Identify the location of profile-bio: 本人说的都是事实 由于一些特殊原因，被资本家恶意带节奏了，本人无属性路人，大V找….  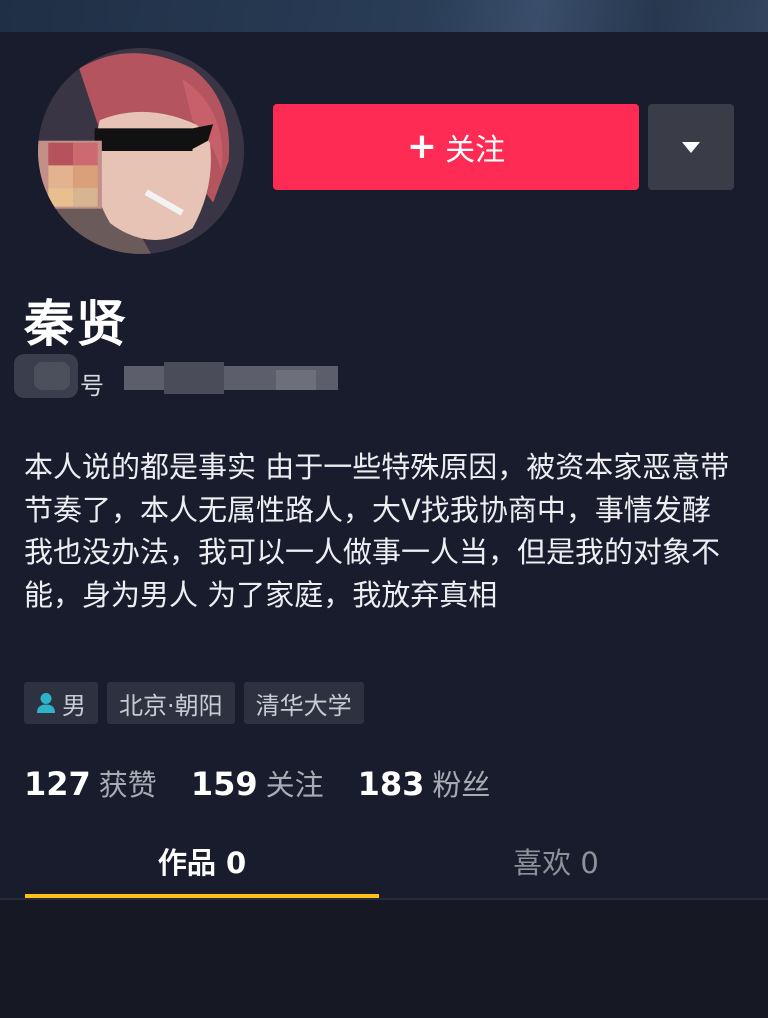
(377, 531).